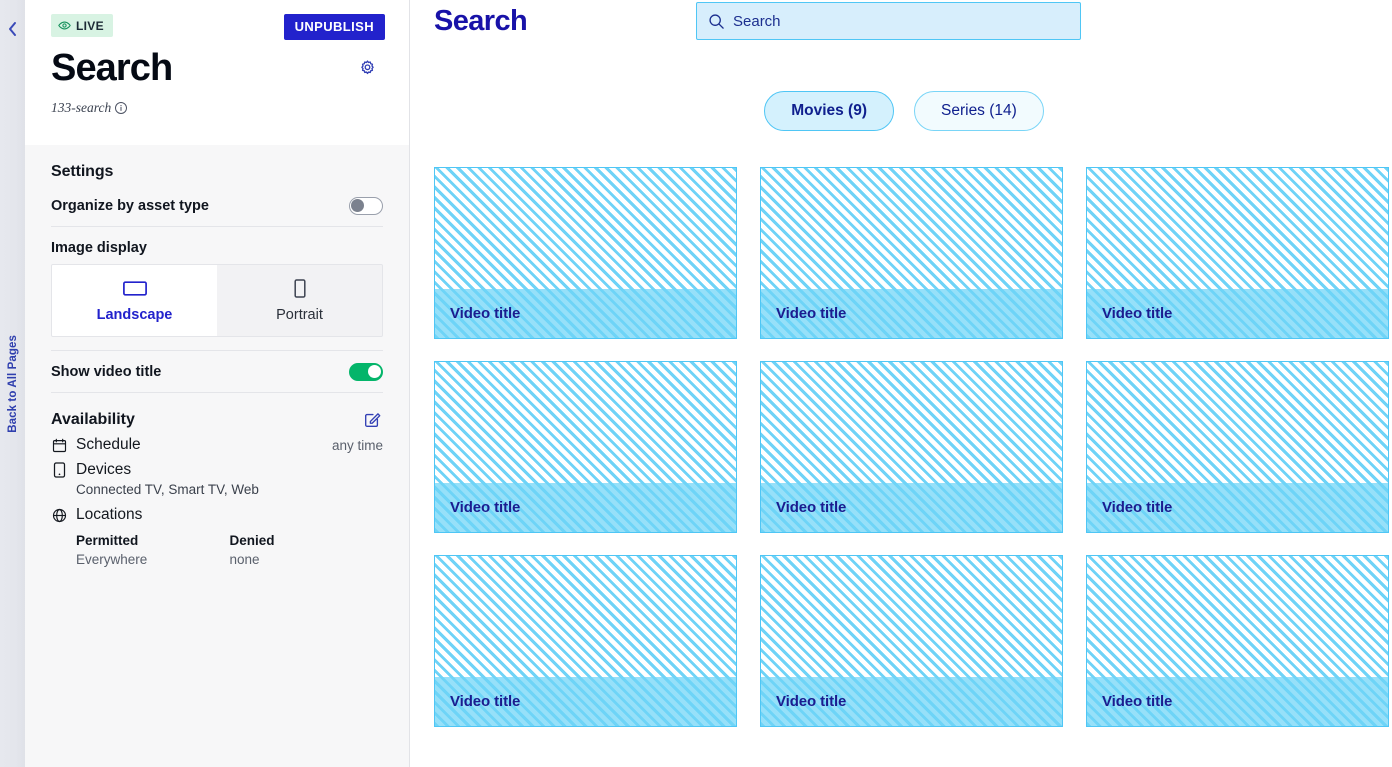 This screenshot has width=1392, height=767. What do you see at coordinates (134, 288) in the screenshot?
I see `landscape-rect-icon` at bounding box center [134, 288].